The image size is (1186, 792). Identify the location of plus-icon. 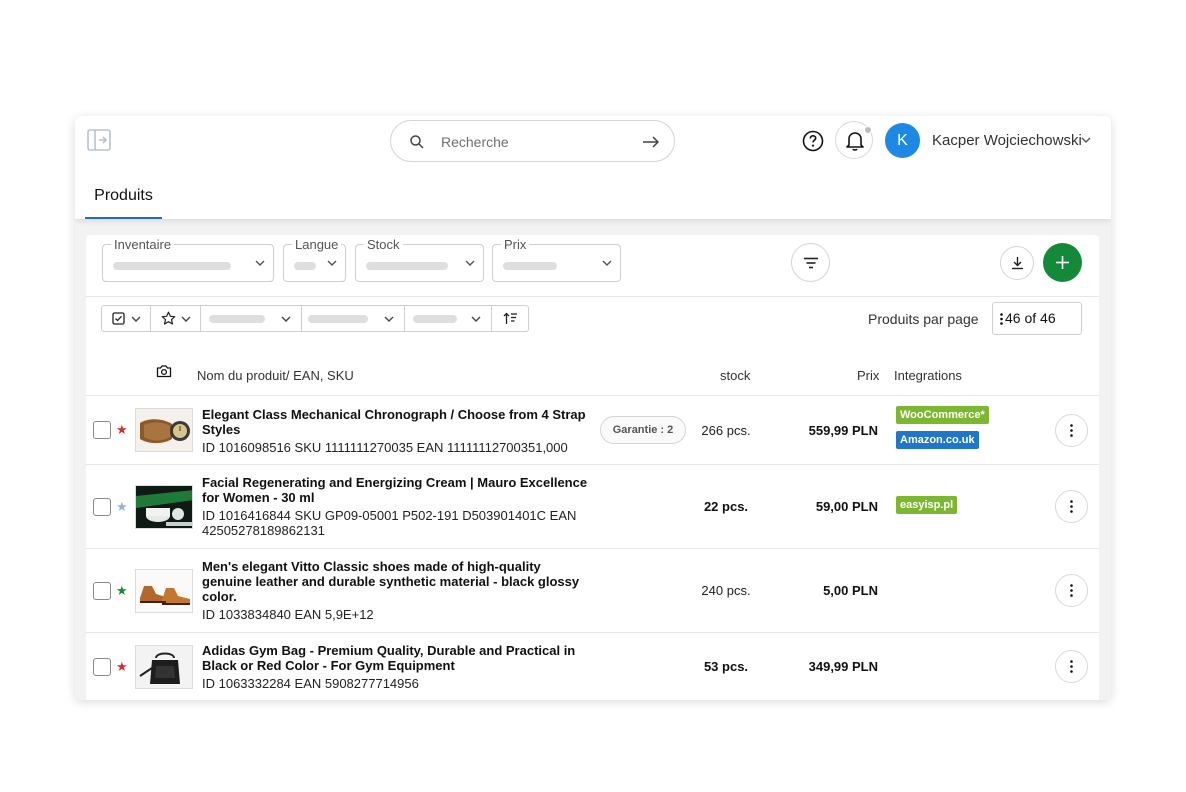
(1062, 262).